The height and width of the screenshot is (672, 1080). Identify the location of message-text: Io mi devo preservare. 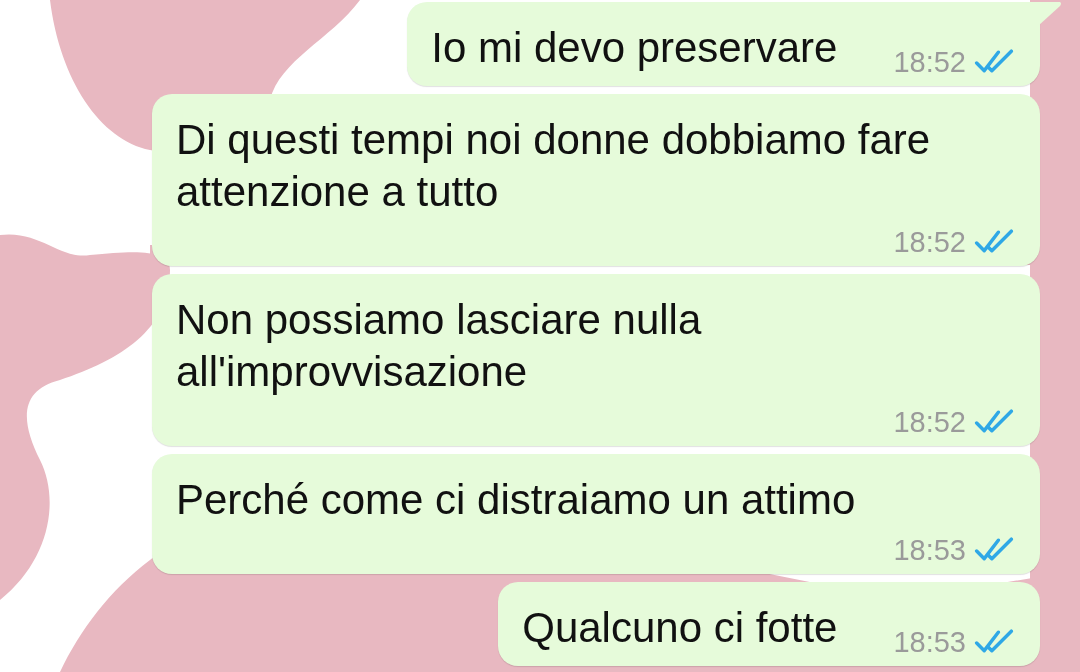
(634, 48).